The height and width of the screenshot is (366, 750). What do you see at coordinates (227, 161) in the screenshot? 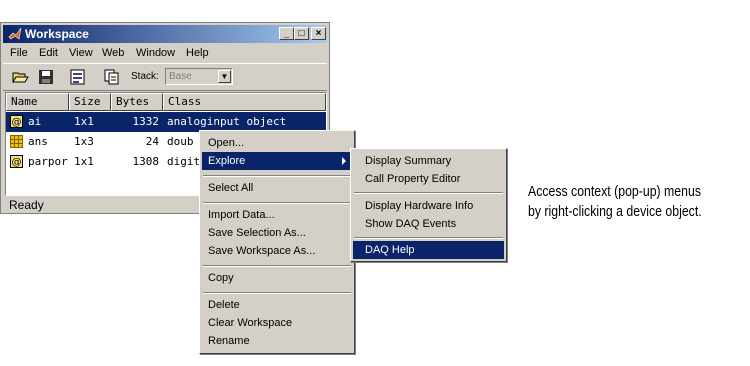
I see `menu-item-explore-label: Explore` at bounding box center [227, 161].